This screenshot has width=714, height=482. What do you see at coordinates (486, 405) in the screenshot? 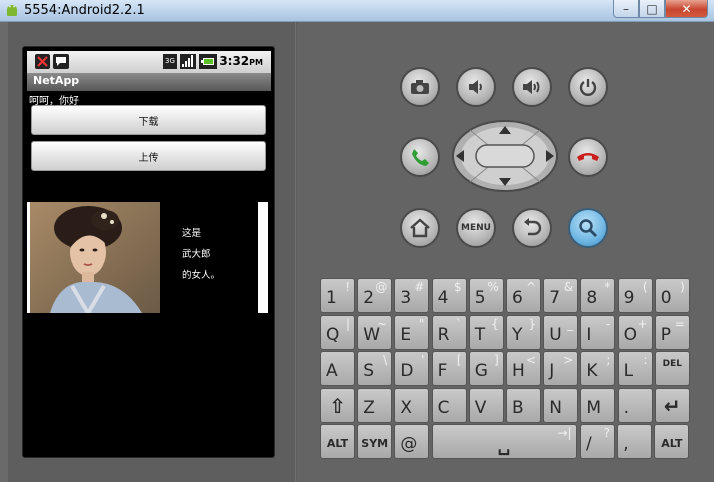
I see `key-v: V` at bounding box center [486, 405].